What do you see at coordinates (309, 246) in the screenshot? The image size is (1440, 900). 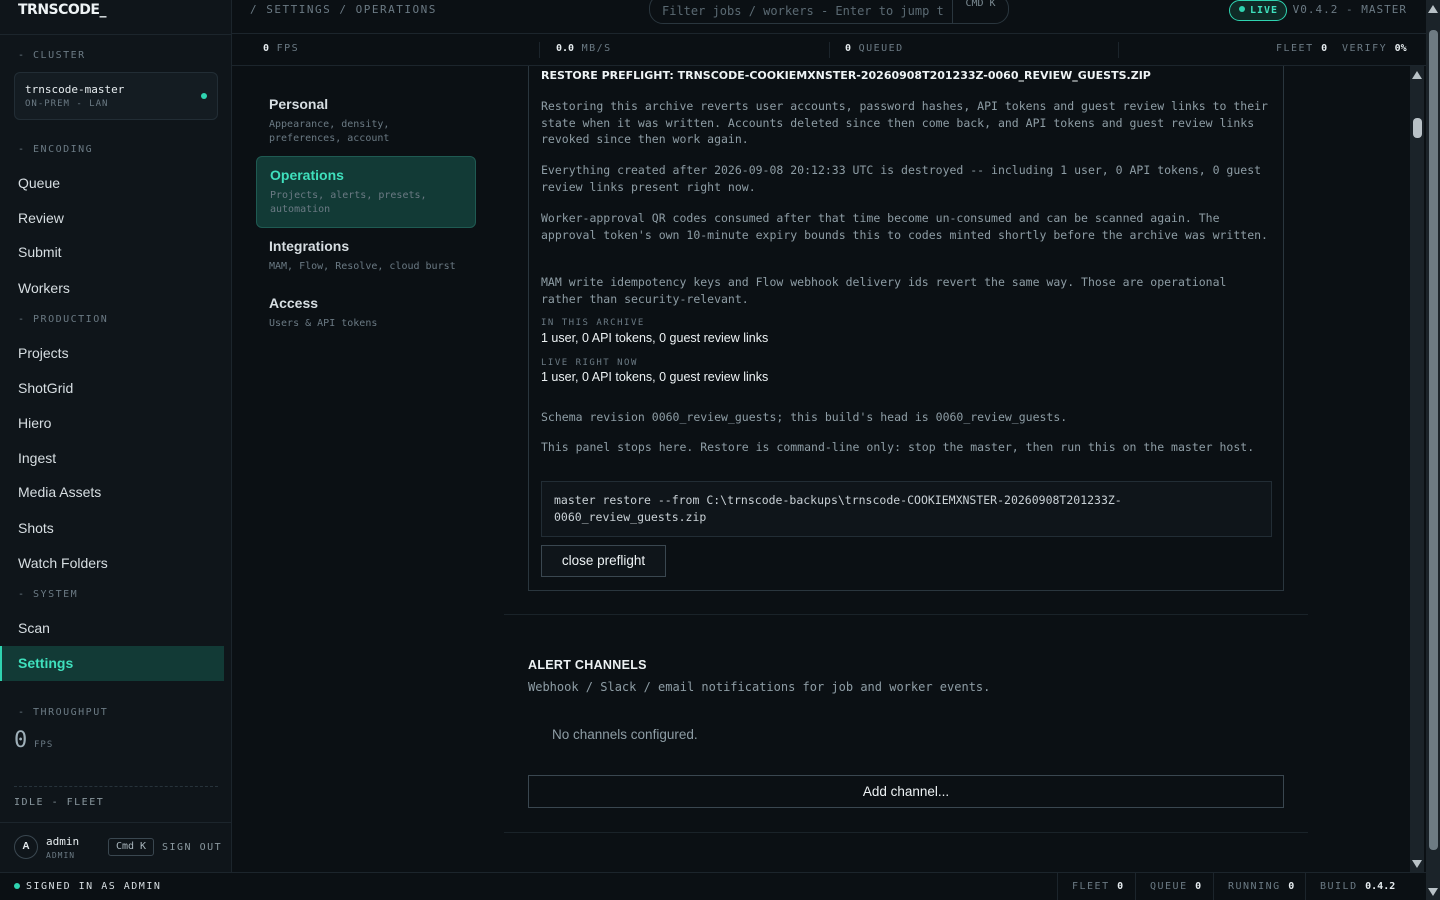 I see `settings-nav-title: Integrations` at bounding box center [309, 246].